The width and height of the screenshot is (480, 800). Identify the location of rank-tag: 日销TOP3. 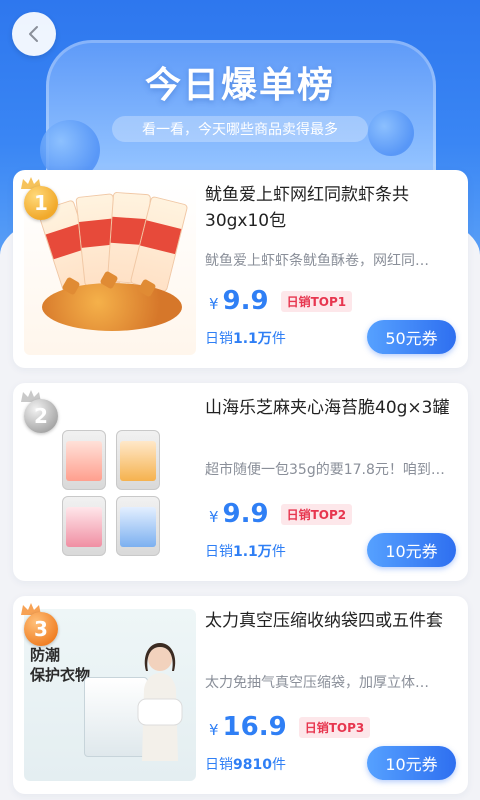
(334, 727).